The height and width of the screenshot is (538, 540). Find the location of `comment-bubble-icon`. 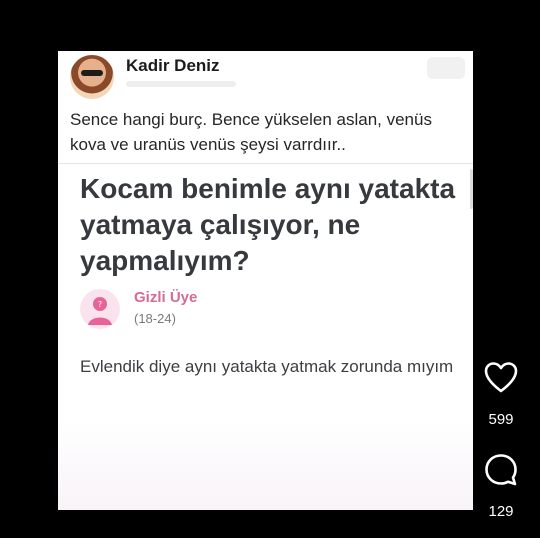

comment-bubble-icon is located at coordinates (501, 470).